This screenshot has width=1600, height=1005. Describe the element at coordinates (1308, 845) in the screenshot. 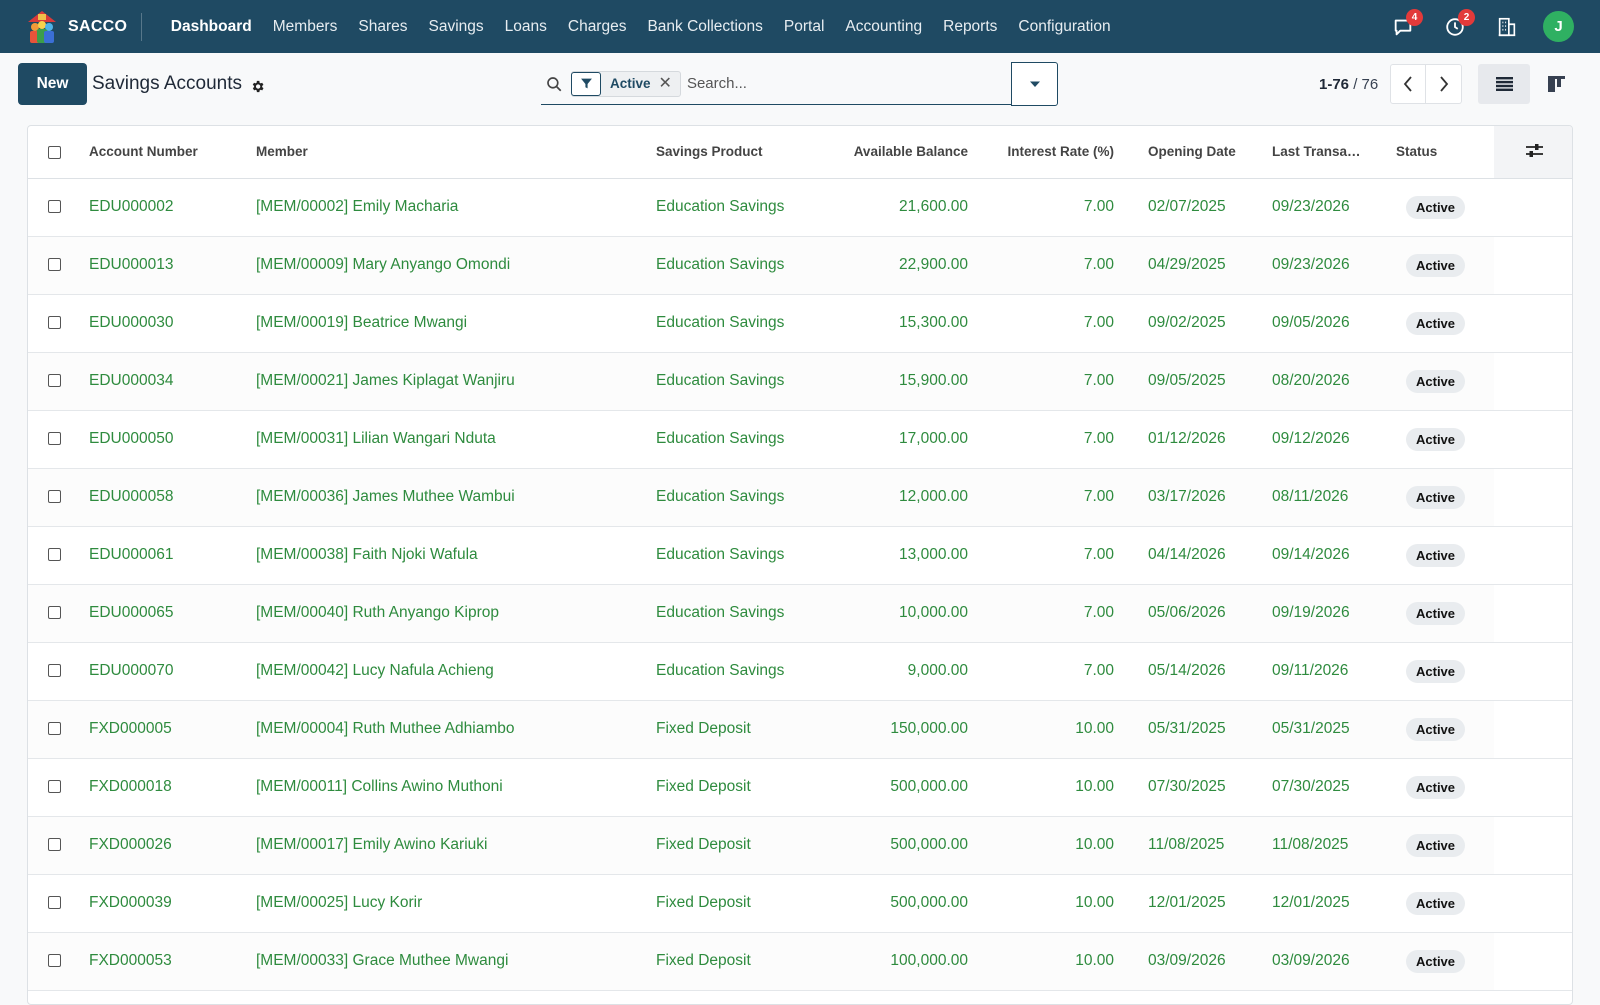

I see `last-transaction-cell: 11/08/2025` at that location.